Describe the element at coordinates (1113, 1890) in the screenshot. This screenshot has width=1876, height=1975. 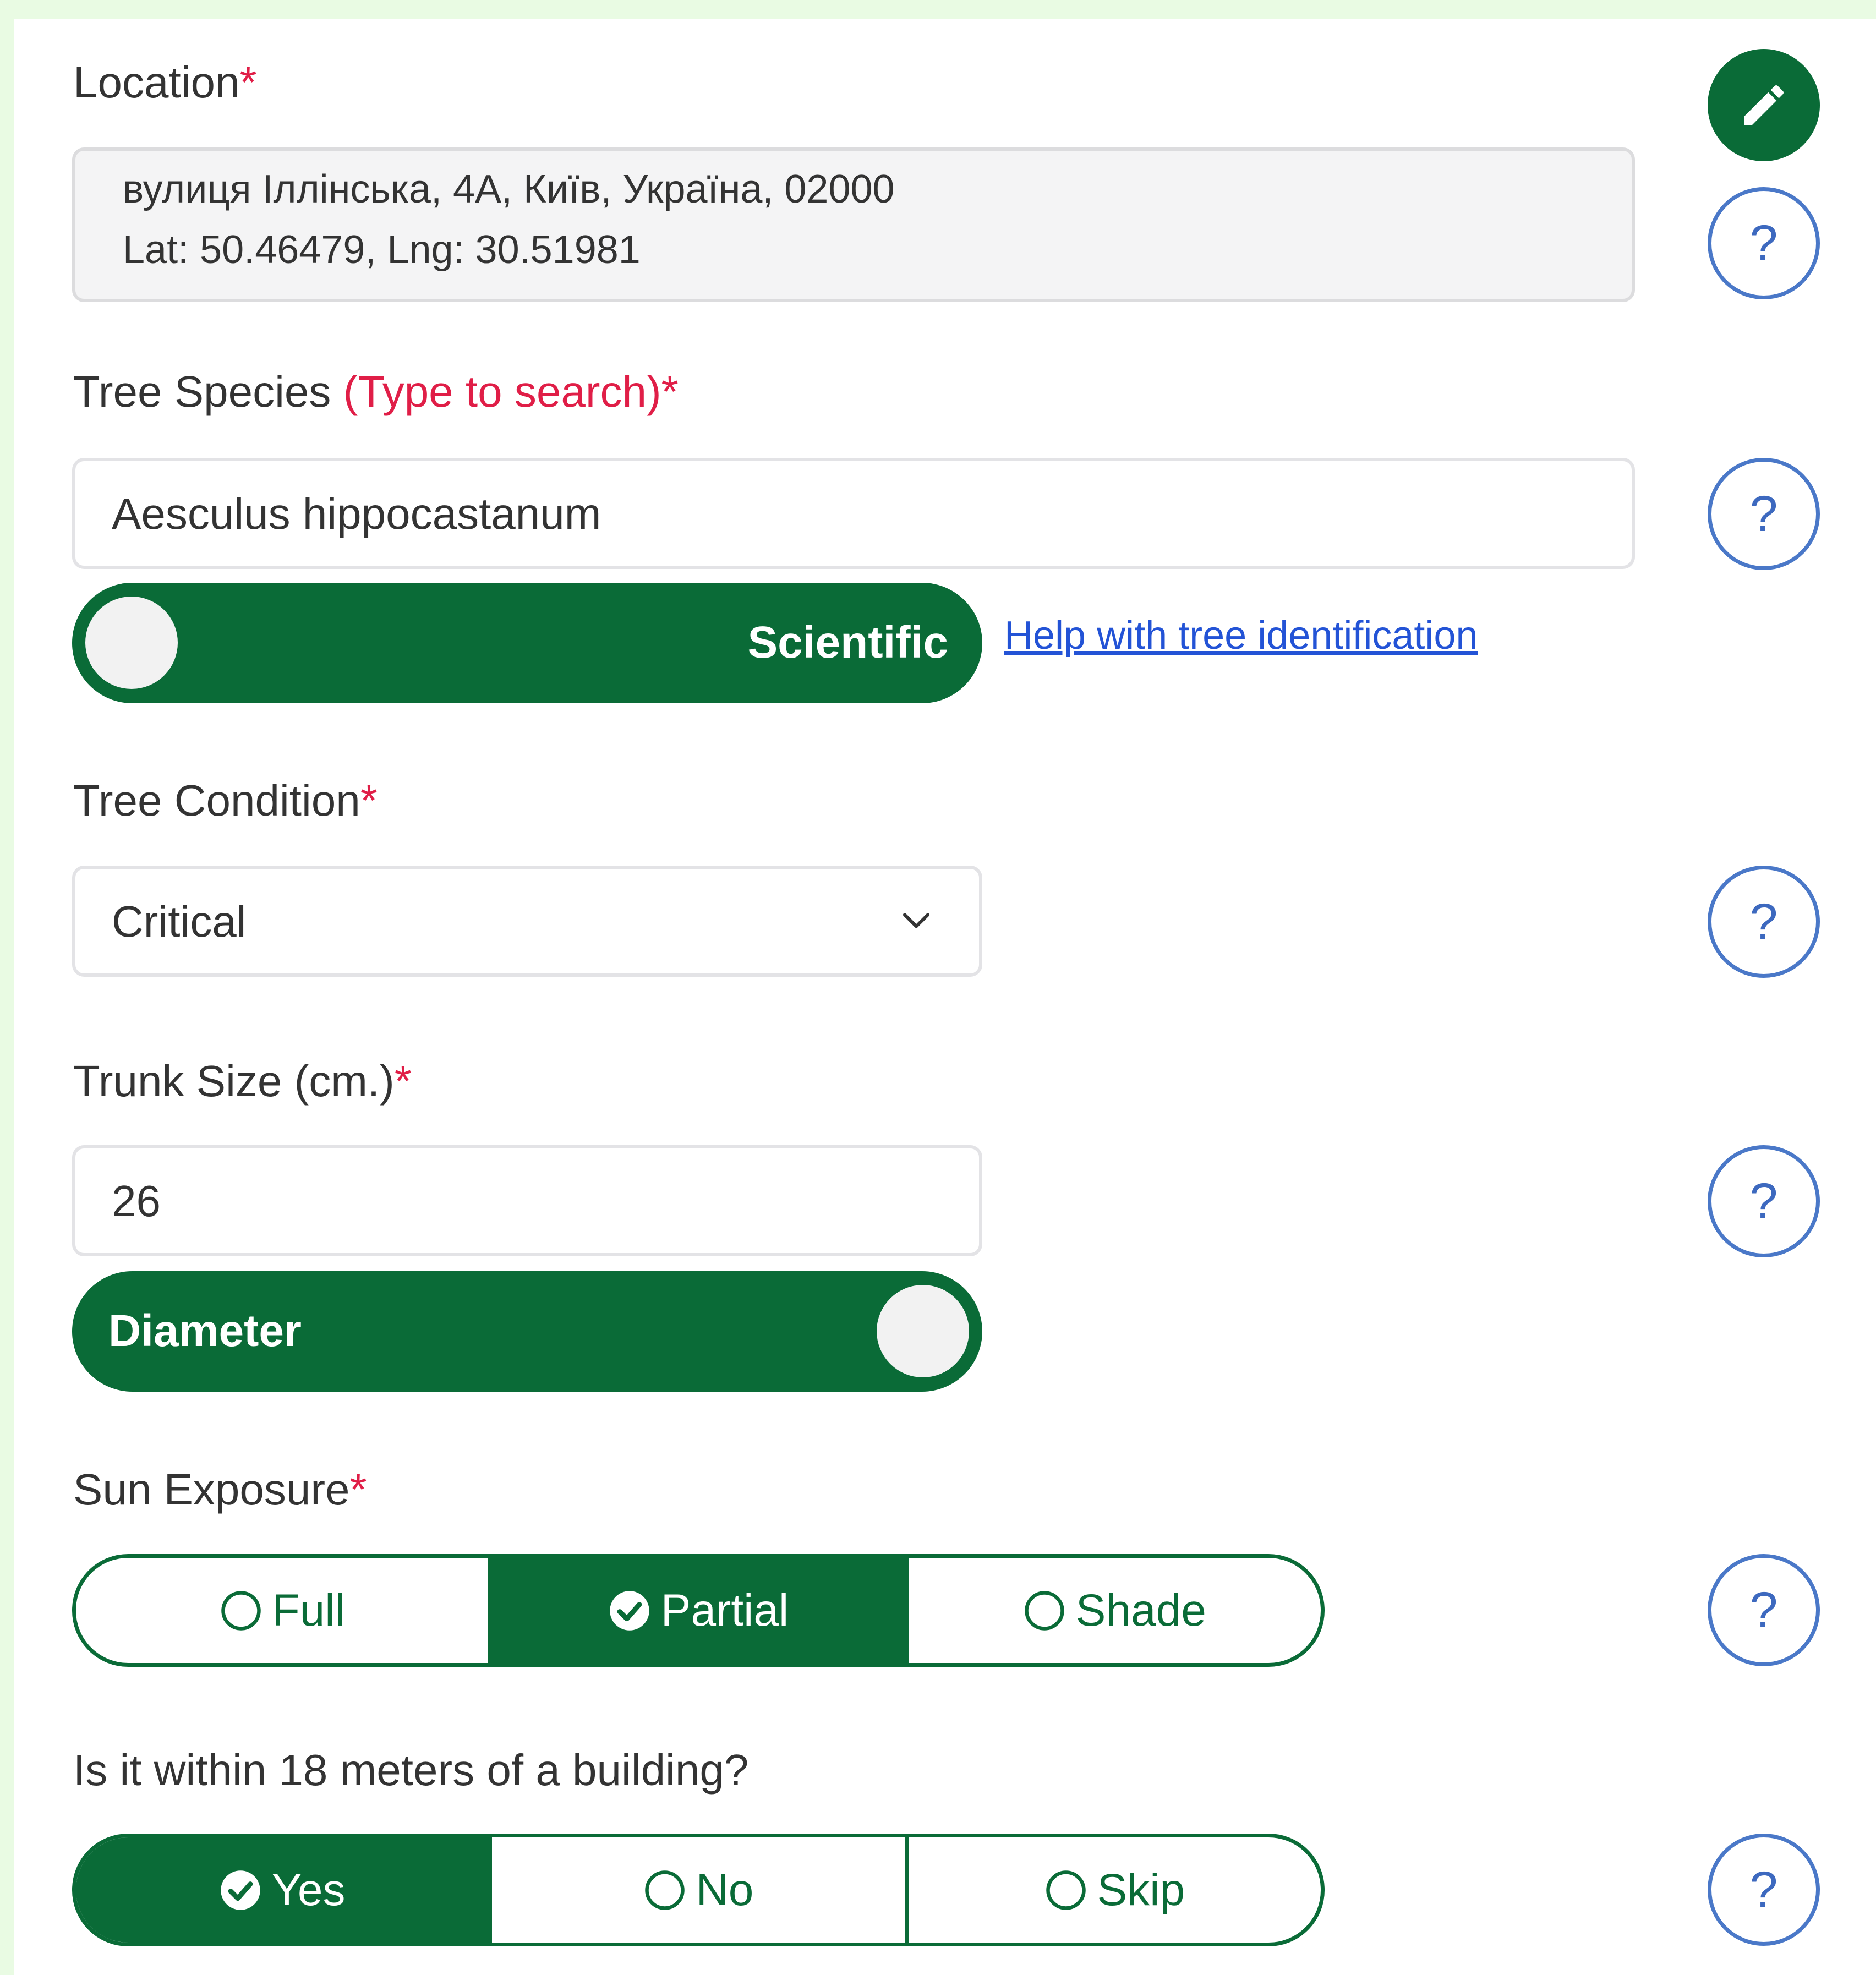
I see `building-option-skip: Skip` at that location.